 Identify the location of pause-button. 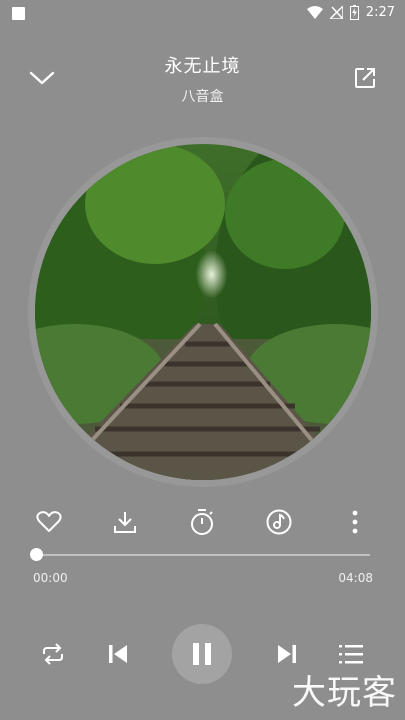
(202, 654).